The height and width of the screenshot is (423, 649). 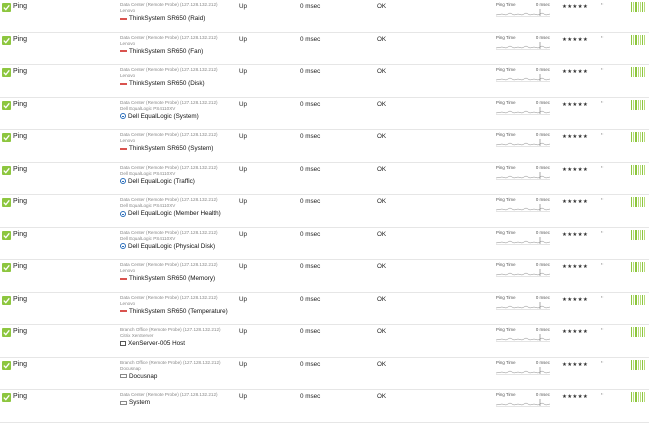 I want to click on device-label: ThinkSystem SR650 (Memory), so click(x=172, y=278).